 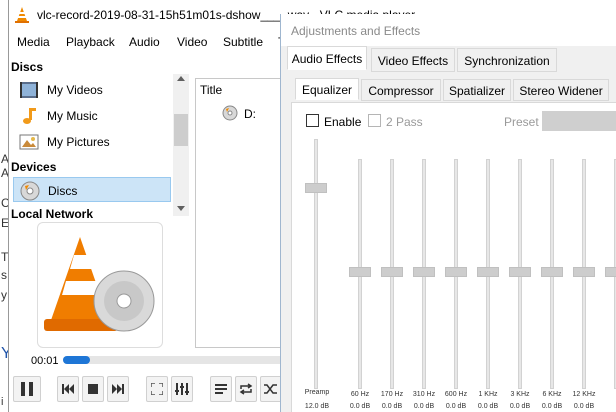 What do you see at coordinates (317, 406) in the screenshot?
I see `preamp-value: 12.0 dB` at bounding box center [317, 406].